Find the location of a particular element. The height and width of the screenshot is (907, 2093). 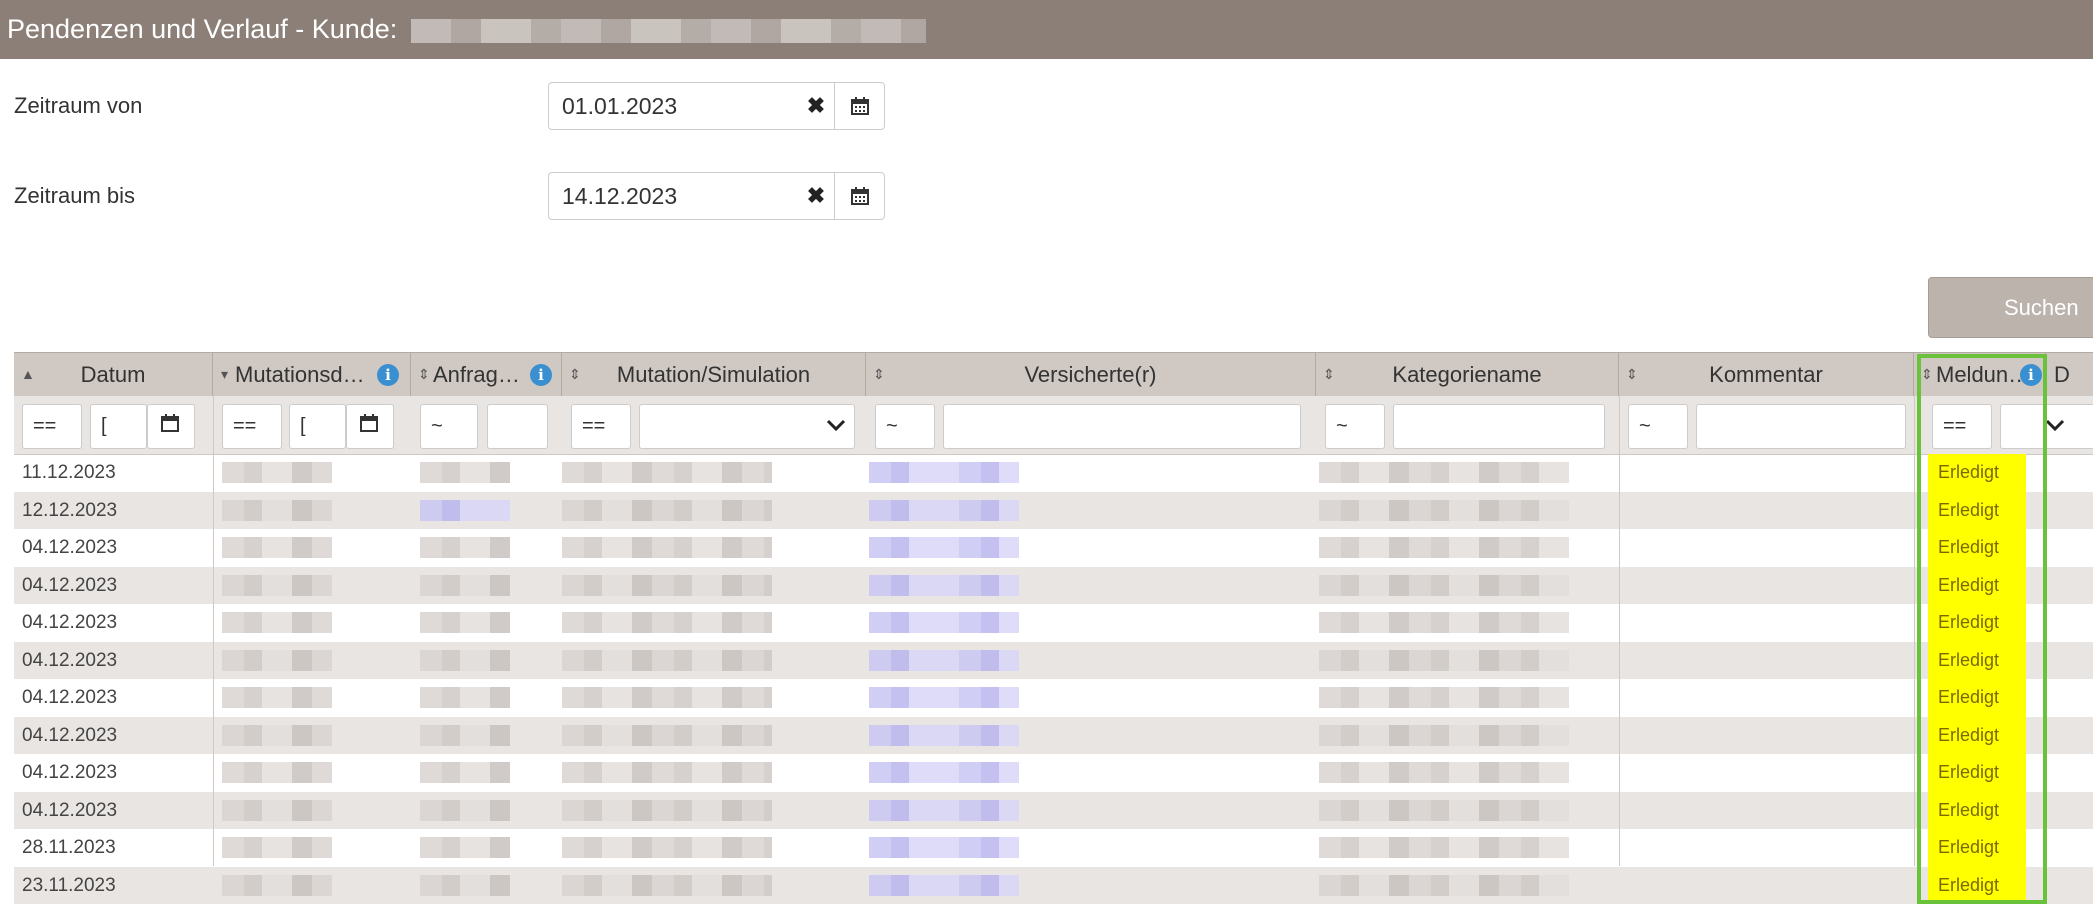

date-to-label: Zeitraum bis is located at coordinates (75, 195).